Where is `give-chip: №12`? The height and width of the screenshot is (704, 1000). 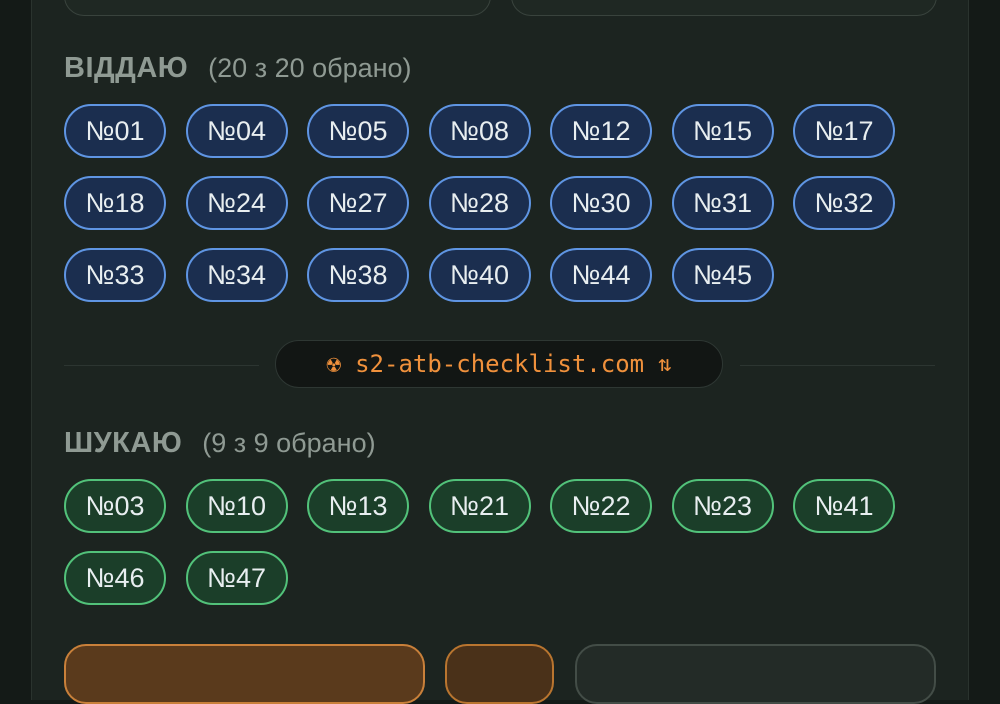 give-chip: №12 is located at coordinates (601, 131).